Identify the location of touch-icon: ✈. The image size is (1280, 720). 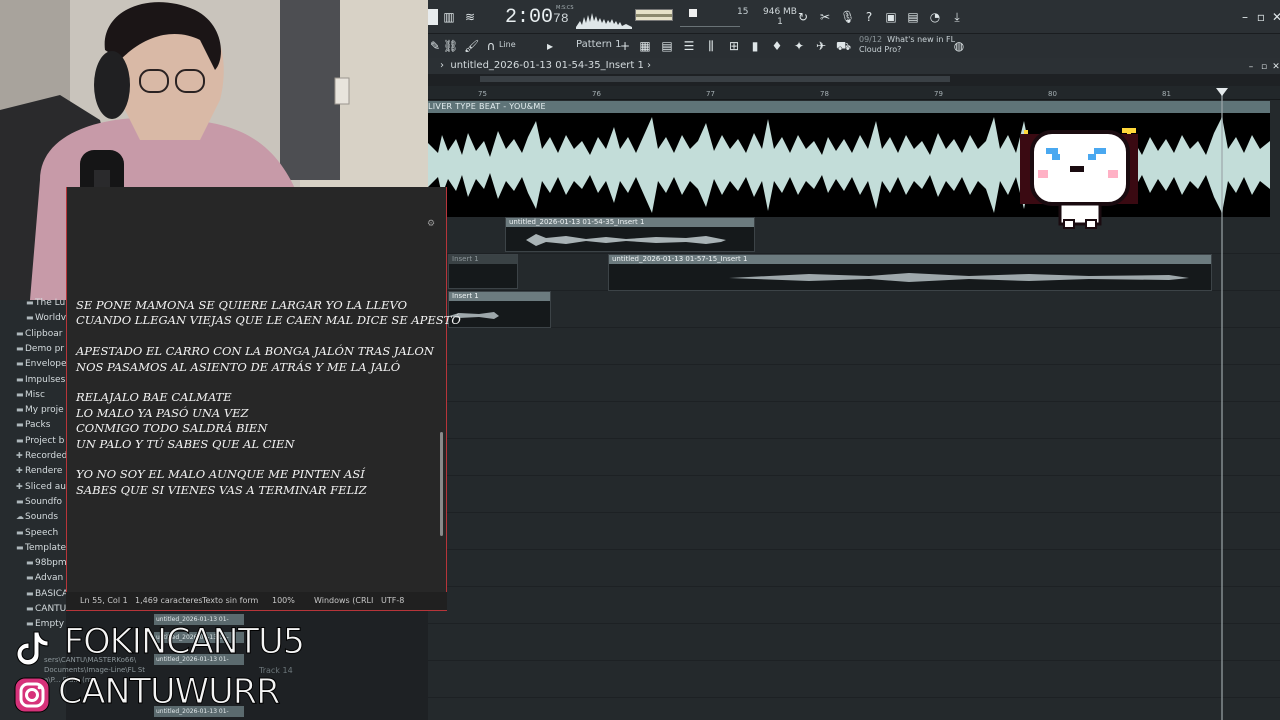
(821, 46).